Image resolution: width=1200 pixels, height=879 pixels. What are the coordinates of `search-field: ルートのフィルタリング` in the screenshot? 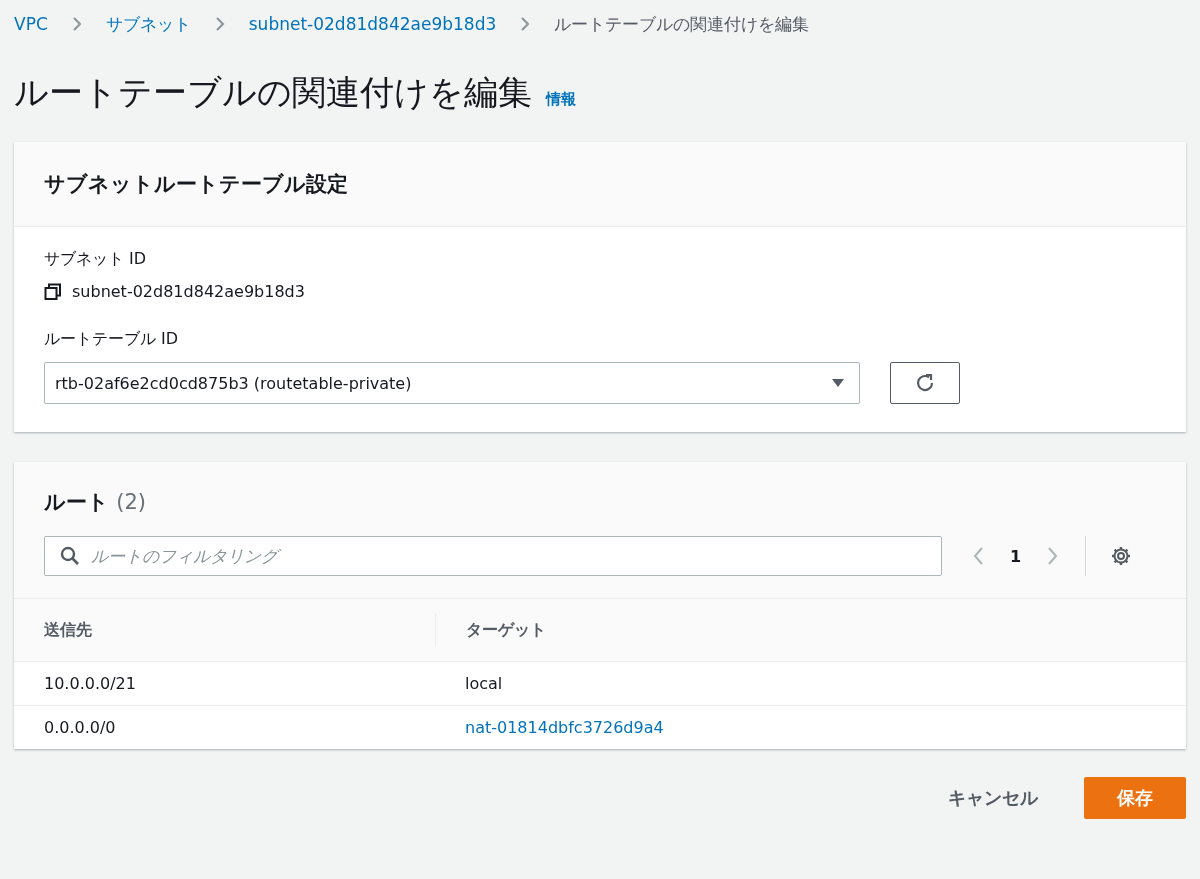 It's located at (493, 556).